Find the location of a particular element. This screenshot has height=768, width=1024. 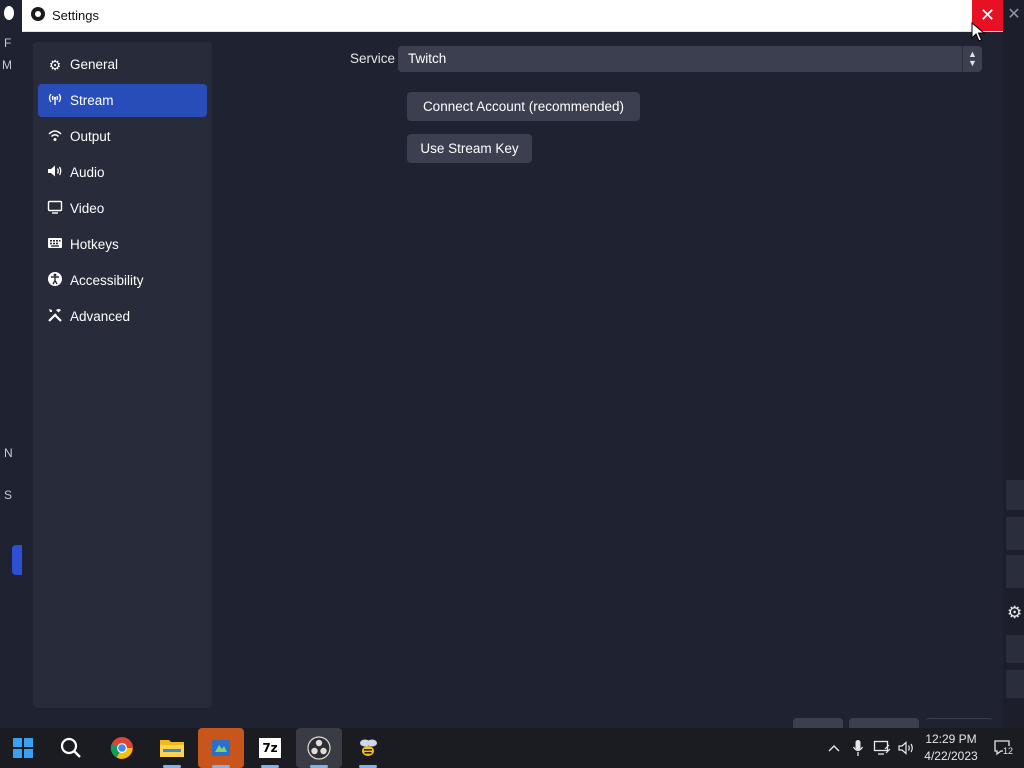

notification-count-badge: 12 is located at coordinates (1008, 751).